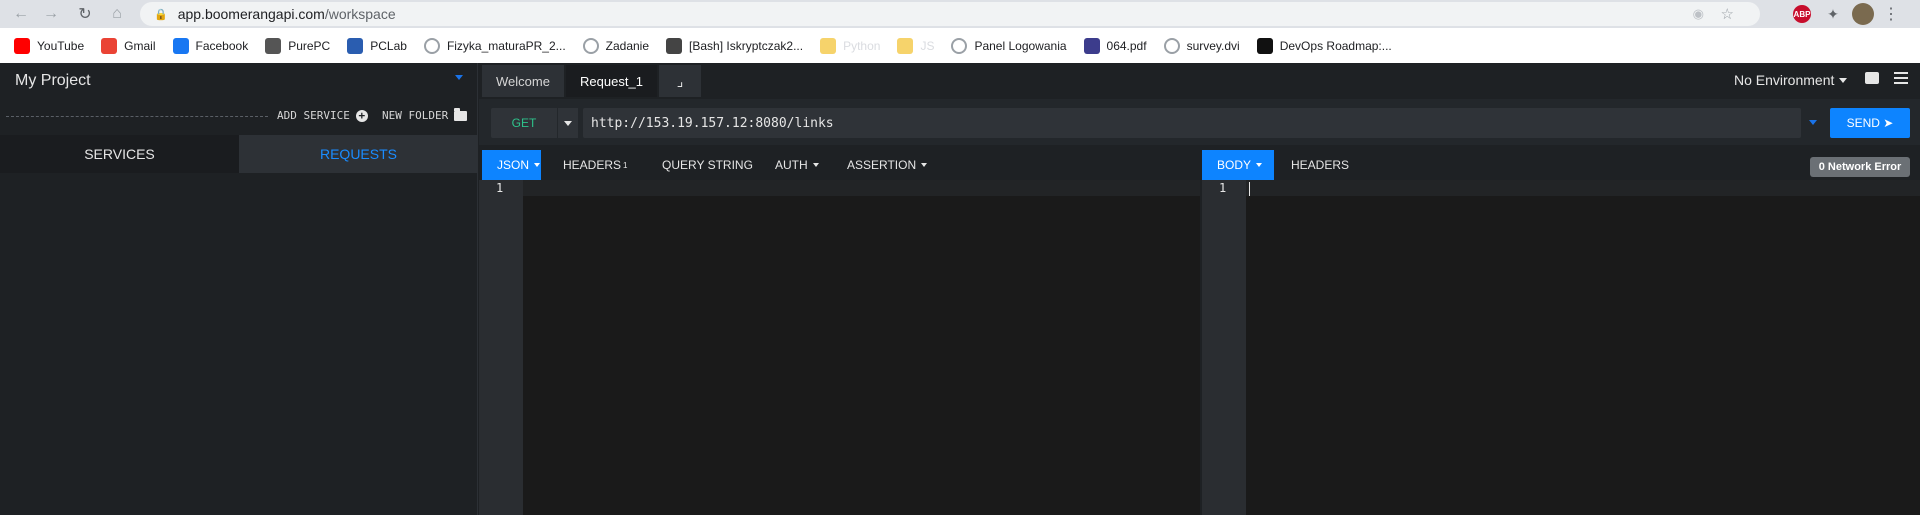 The width and height of the screenshot is (1920, 515). What do you see at coordinates (180, 45) in the screenshot?
I see `facebook-icon` at bounding box center [180, 45].